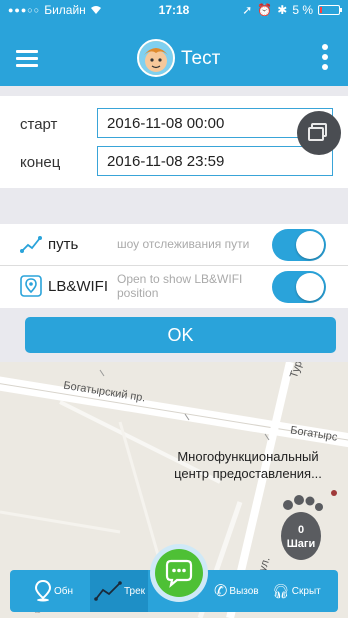  Describe the element at coordinates (247, 10) in the screenshot. I see `location-arrow-icon: ➚` at that location.